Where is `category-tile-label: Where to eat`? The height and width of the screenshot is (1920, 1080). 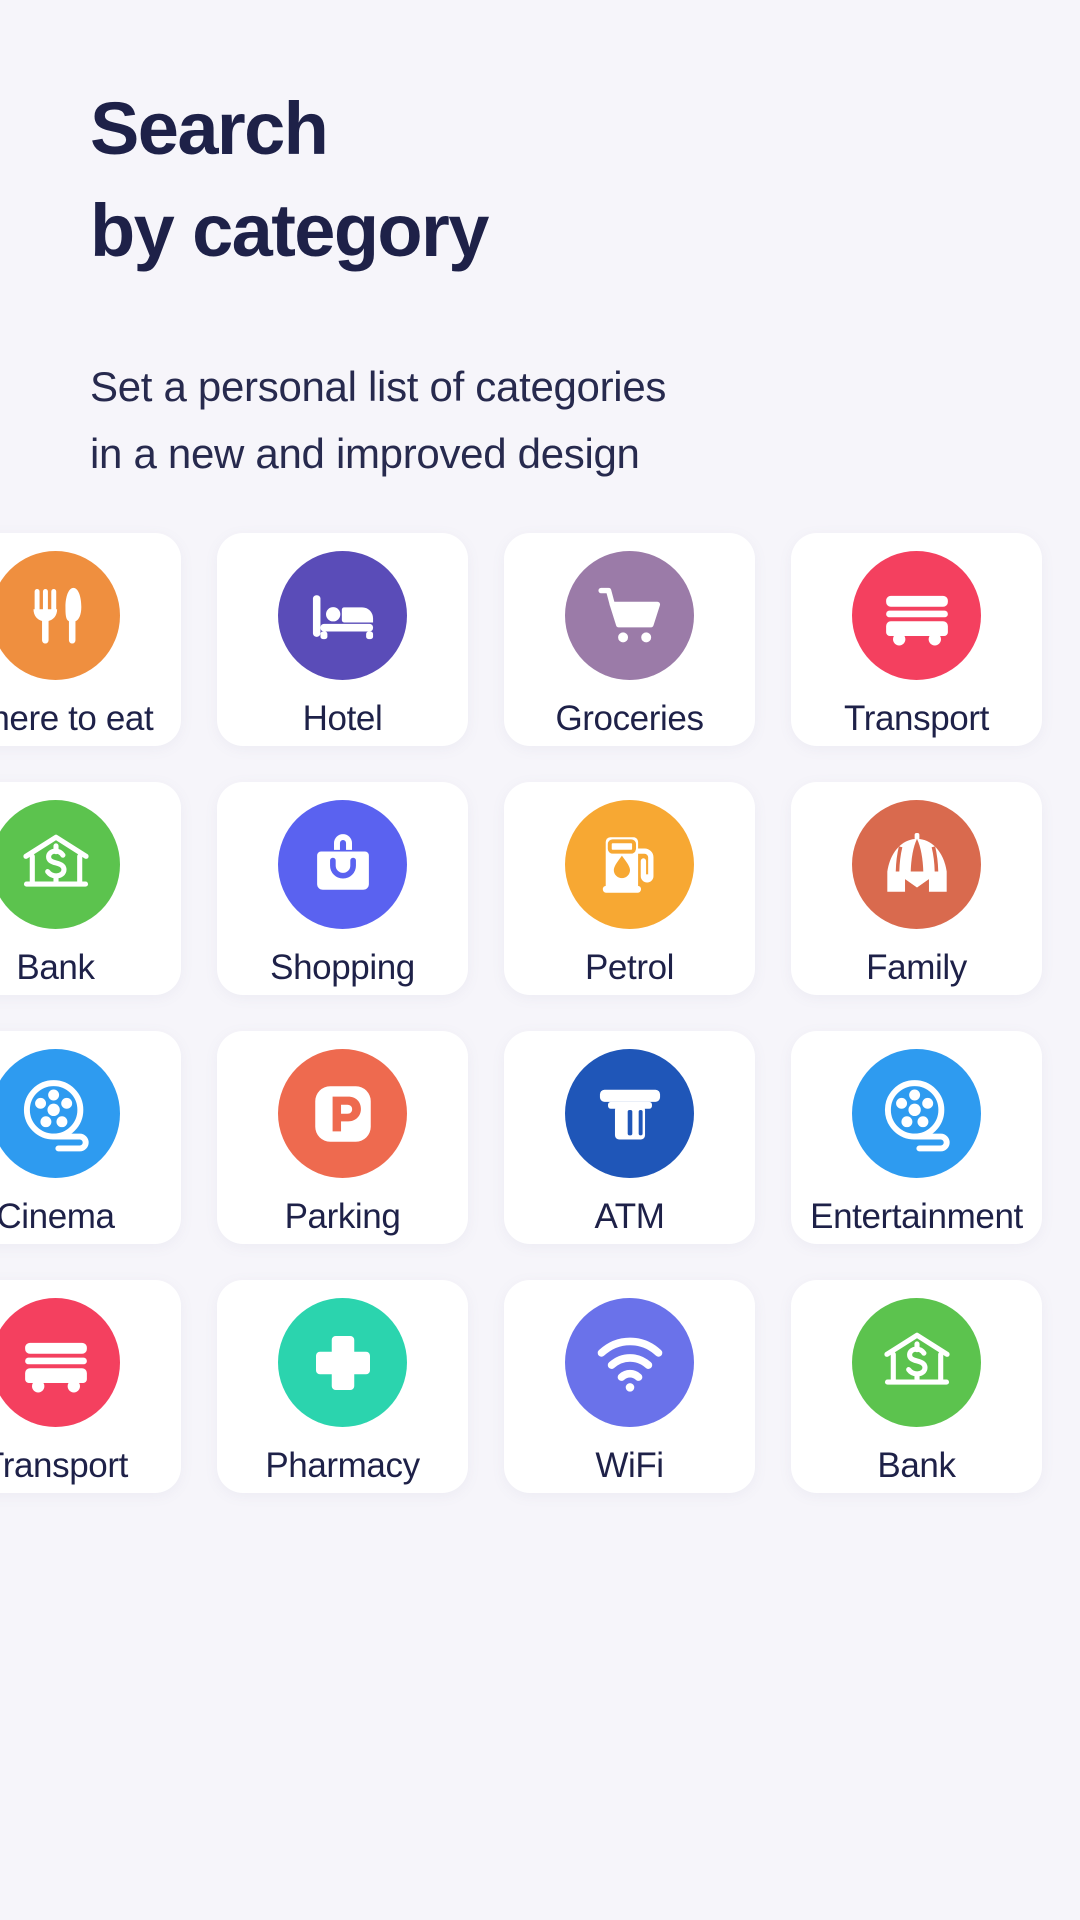
category-tile-label: Where to eat is located at coordinates (77, 718).